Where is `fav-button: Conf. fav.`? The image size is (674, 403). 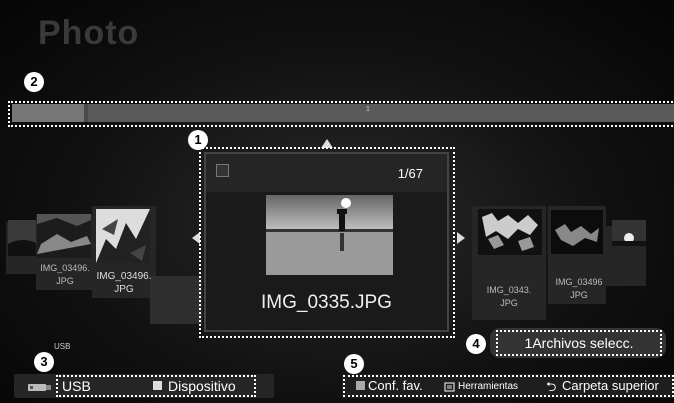 fav-button: Conf. fav. is located at coordinates (395, 386).